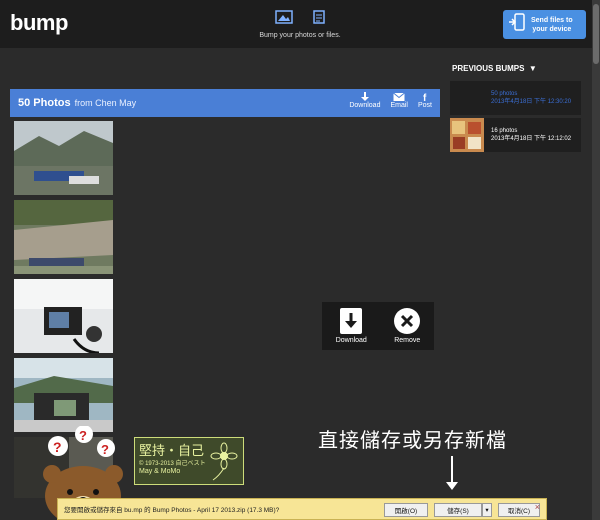  I want to click on photo-action-overlay: Download Remove, so click(378, 326).